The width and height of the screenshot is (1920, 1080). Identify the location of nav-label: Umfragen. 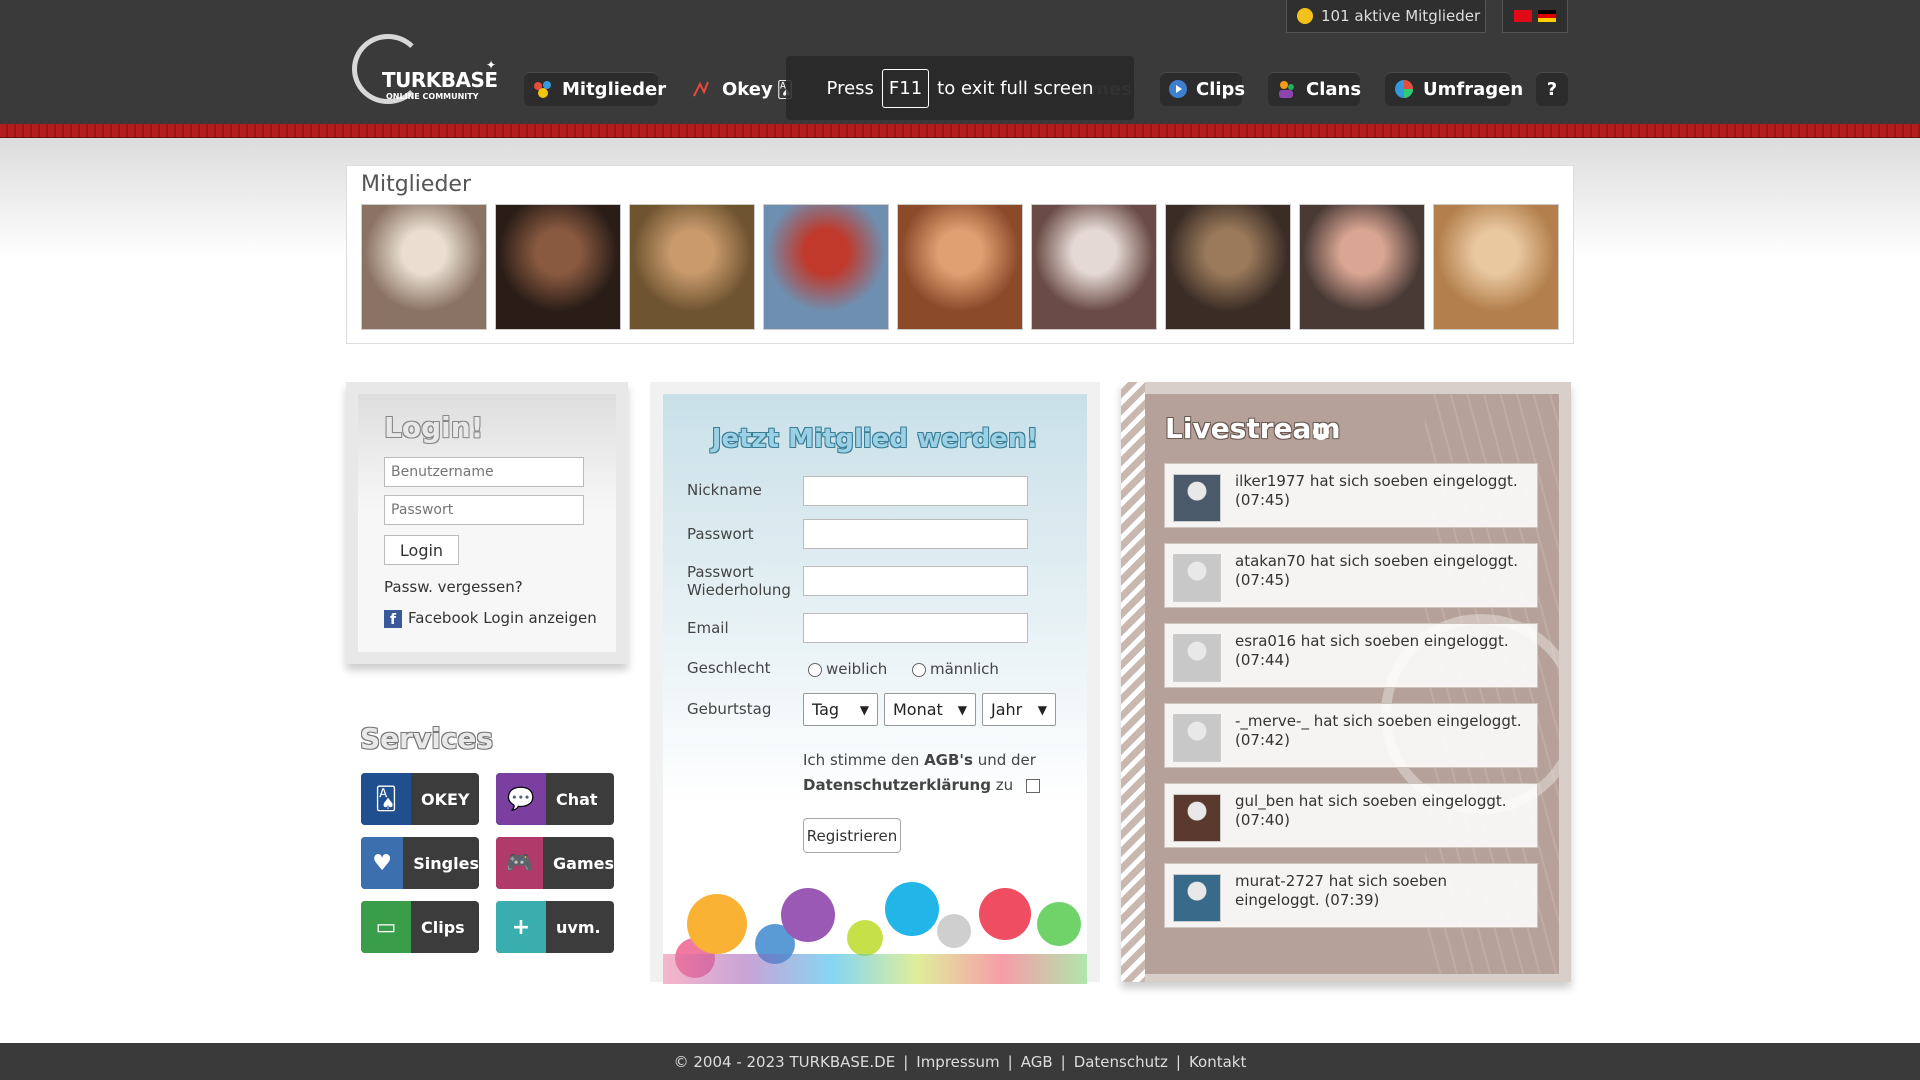
(1473, 89).